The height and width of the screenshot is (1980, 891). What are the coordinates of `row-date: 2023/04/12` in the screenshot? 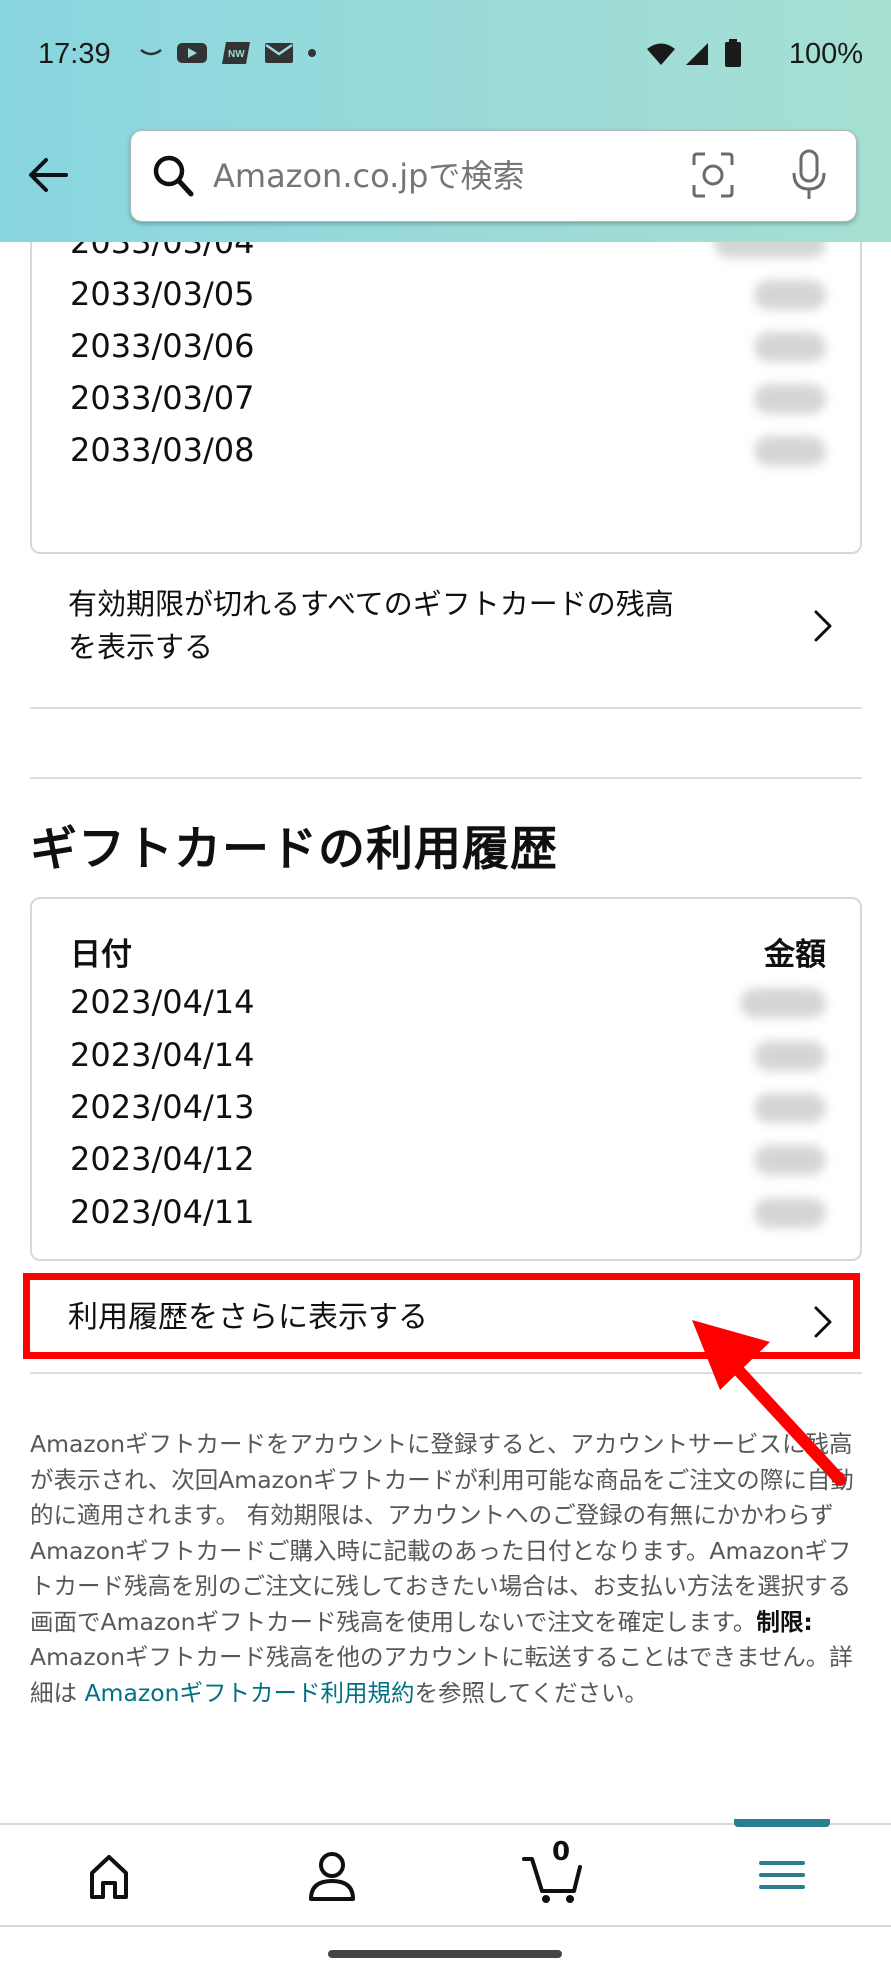 It's located at (162, 1159).